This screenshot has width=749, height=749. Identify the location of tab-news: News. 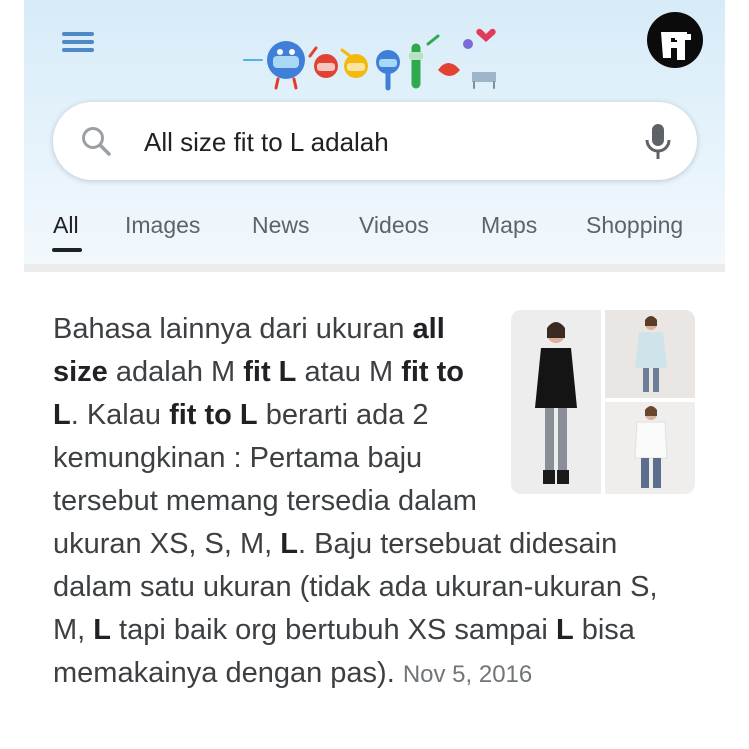
(281, 225).